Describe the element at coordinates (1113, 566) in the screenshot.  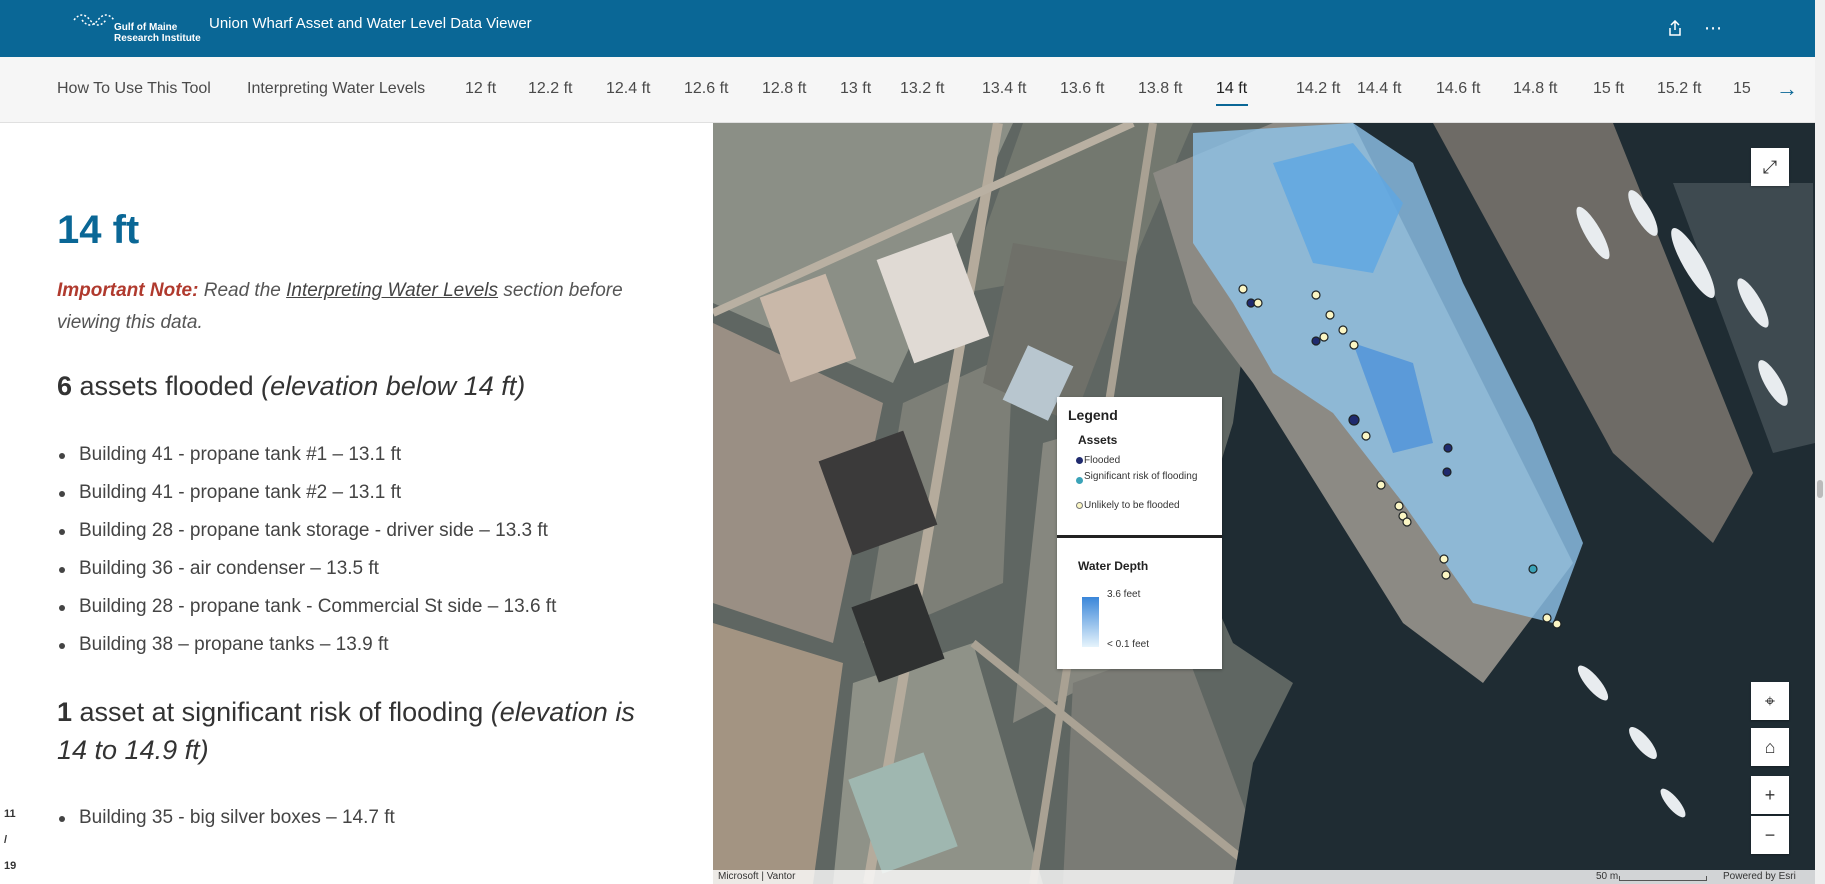
I see `legend-depth-title: Water Depth` at that location.